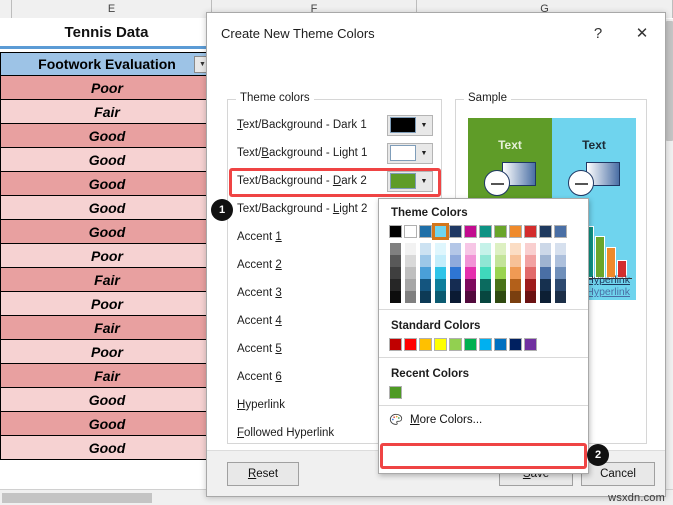 This screenshot has width=673, height=505. What do you see at coordinates (77, 498) in the screenshot?
I see `horizontal-scrollbar-thumb` at bounding box center [77, 498].